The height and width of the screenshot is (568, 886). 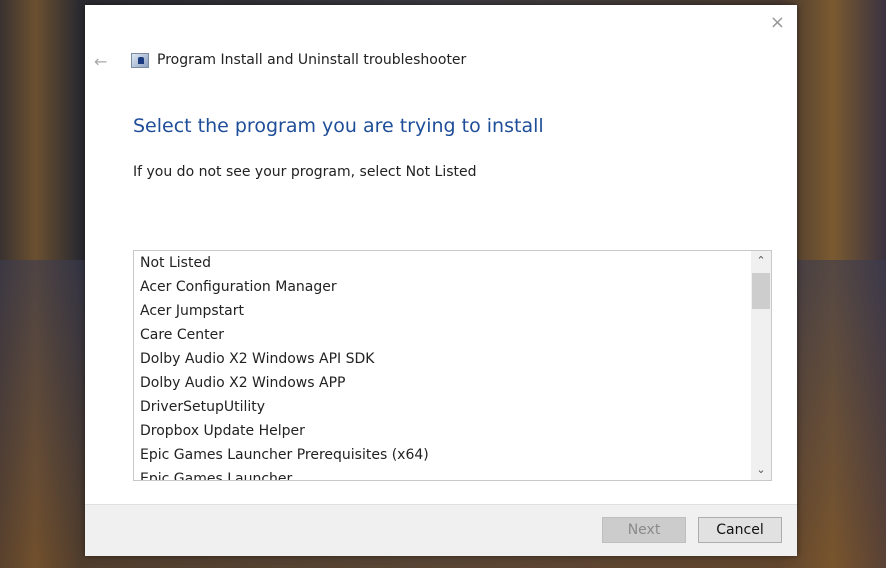 What do you see at coordinates (442, 311) in the screenshot?
I see `list-item: Acer Jumpstart` at bounding box center [442, 311].